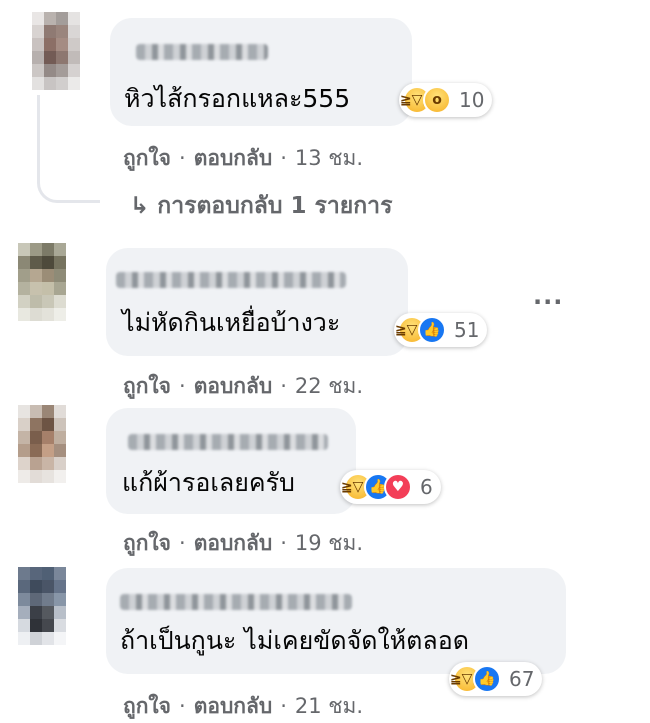  Describe the element at coordinates (329, 706) in the screenshot. I see `comment-time: 21 ชม.` at that location.